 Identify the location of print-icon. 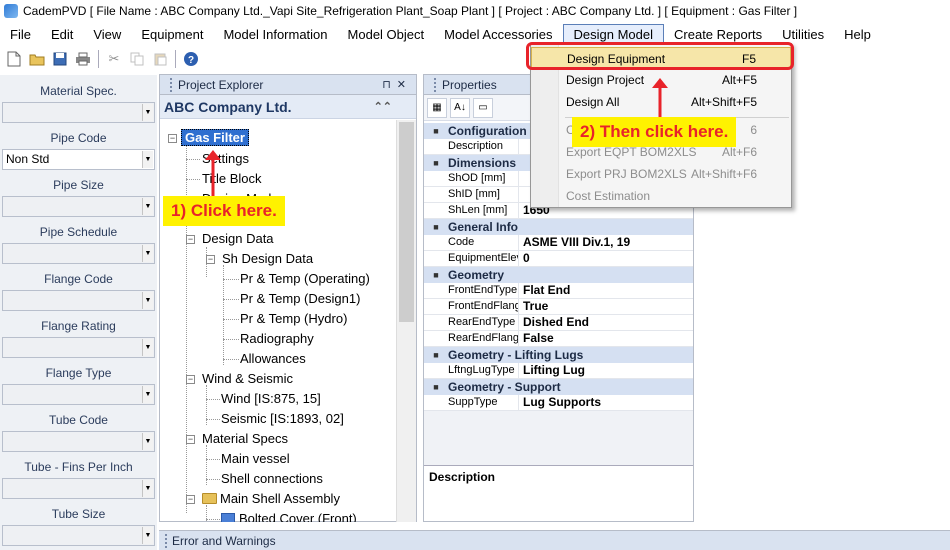
(83, 59).